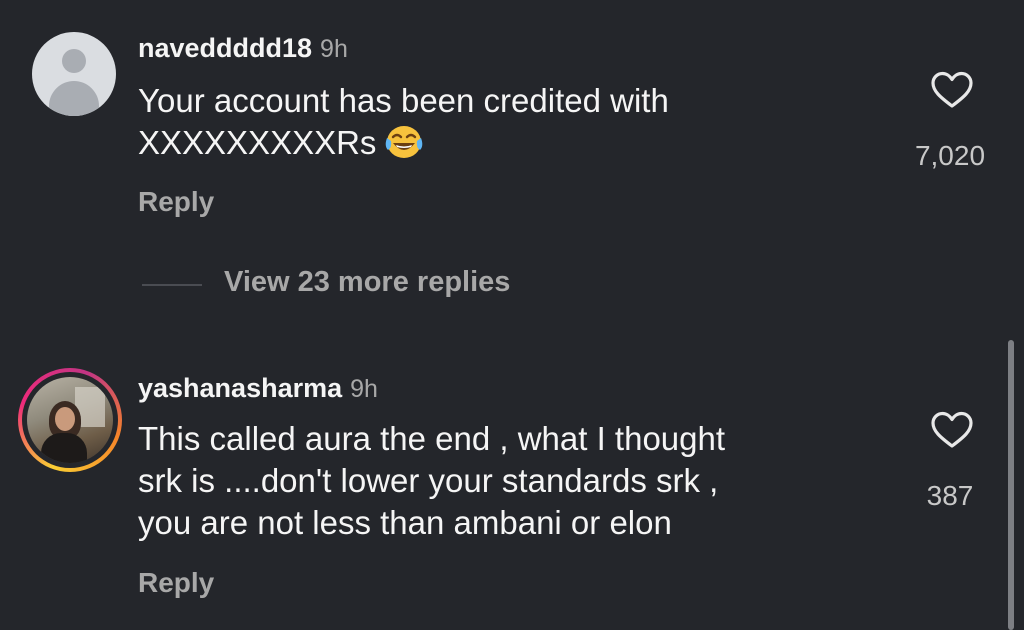 The height and width of the screenshot is (630, 1024). I want to click on avatar-story-ring, so click(70, 420).